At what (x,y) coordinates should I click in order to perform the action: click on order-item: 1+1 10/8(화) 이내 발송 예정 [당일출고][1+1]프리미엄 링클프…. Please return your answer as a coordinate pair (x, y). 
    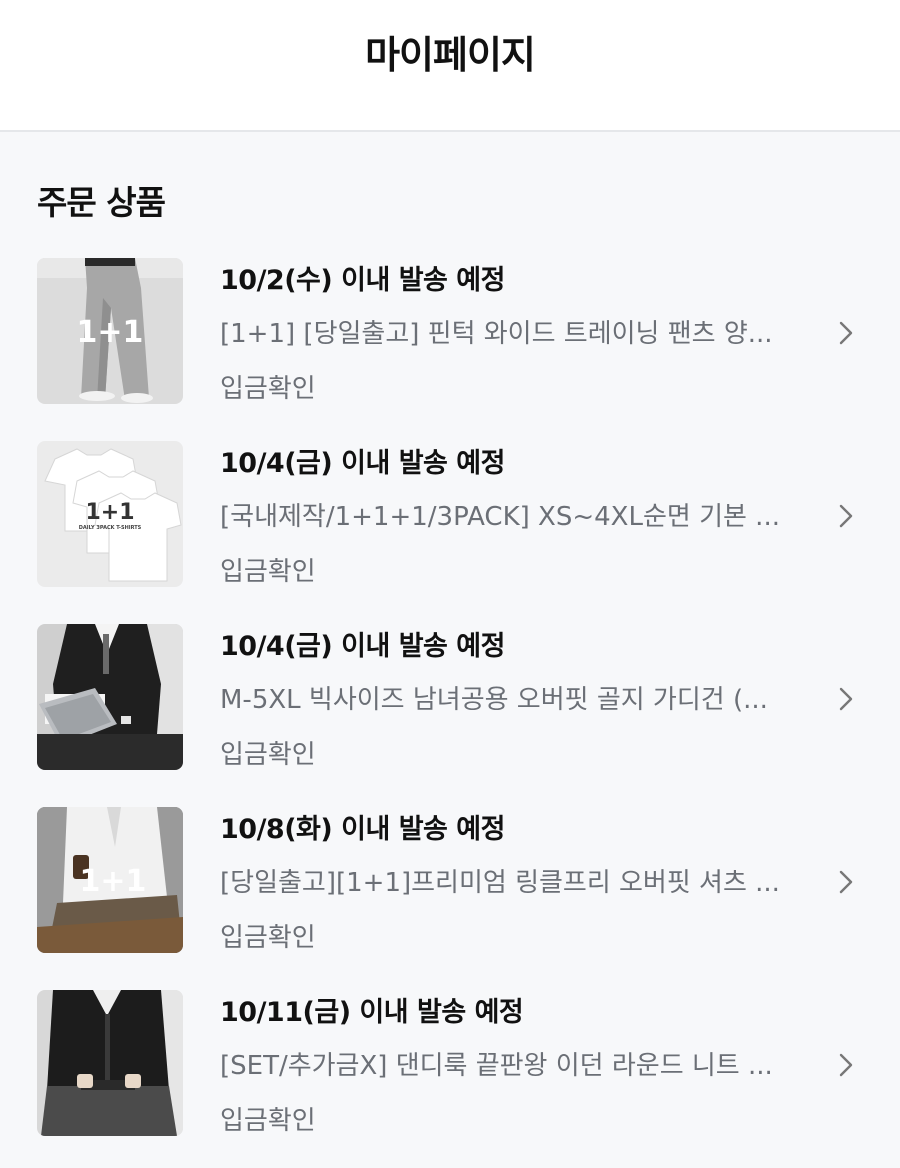
    Looking at the image, I should click on (450, 881).